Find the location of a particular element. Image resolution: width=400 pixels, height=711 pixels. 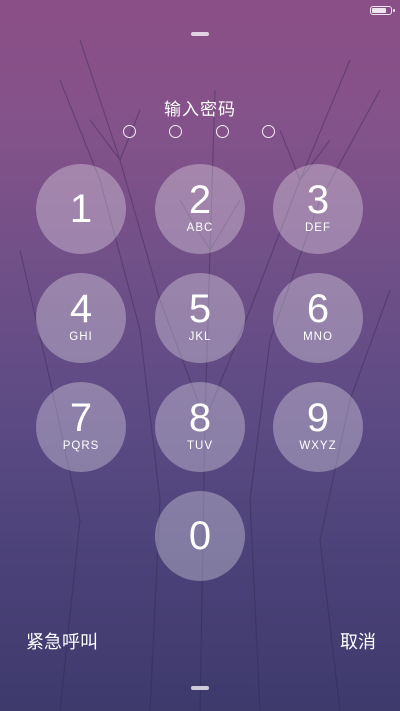

key-5: 5 JKL is located at coordinates (200, 318).